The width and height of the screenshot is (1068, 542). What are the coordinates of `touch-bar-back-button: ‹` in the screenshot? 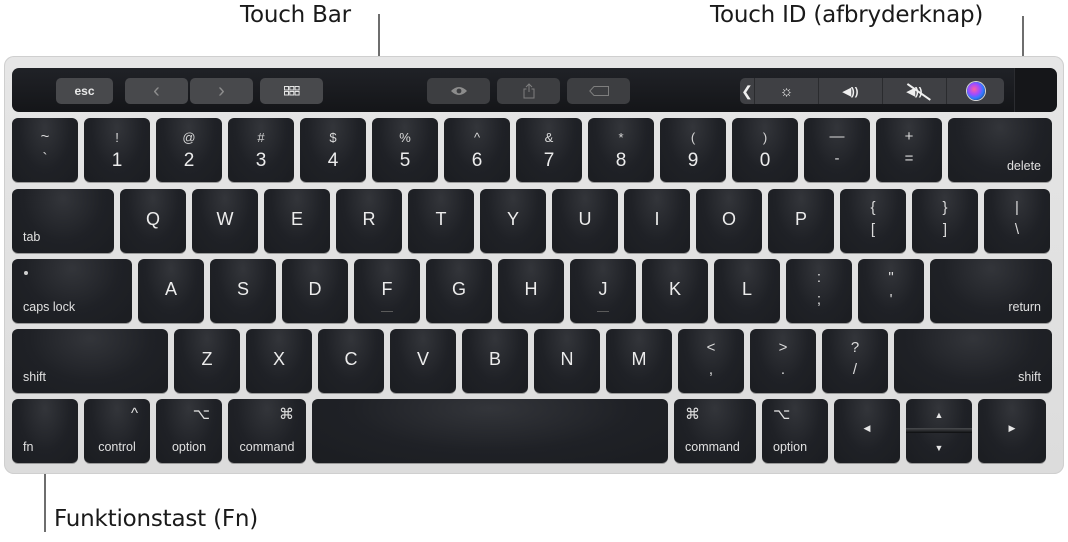 It's located at (156, 91).